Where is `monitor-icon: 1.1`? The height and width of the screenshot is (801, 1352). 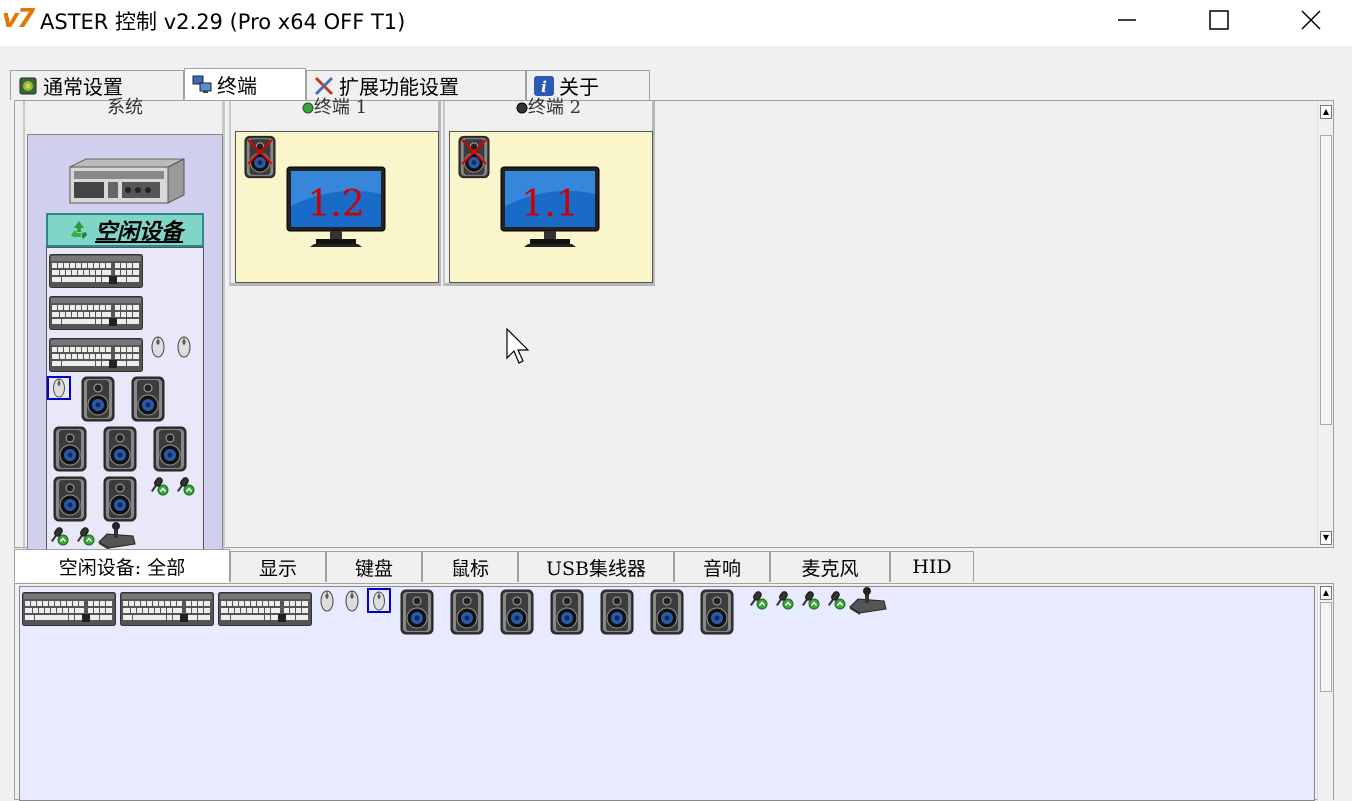
monitor-icon: 1.1 is located at coordinates (550, 207).